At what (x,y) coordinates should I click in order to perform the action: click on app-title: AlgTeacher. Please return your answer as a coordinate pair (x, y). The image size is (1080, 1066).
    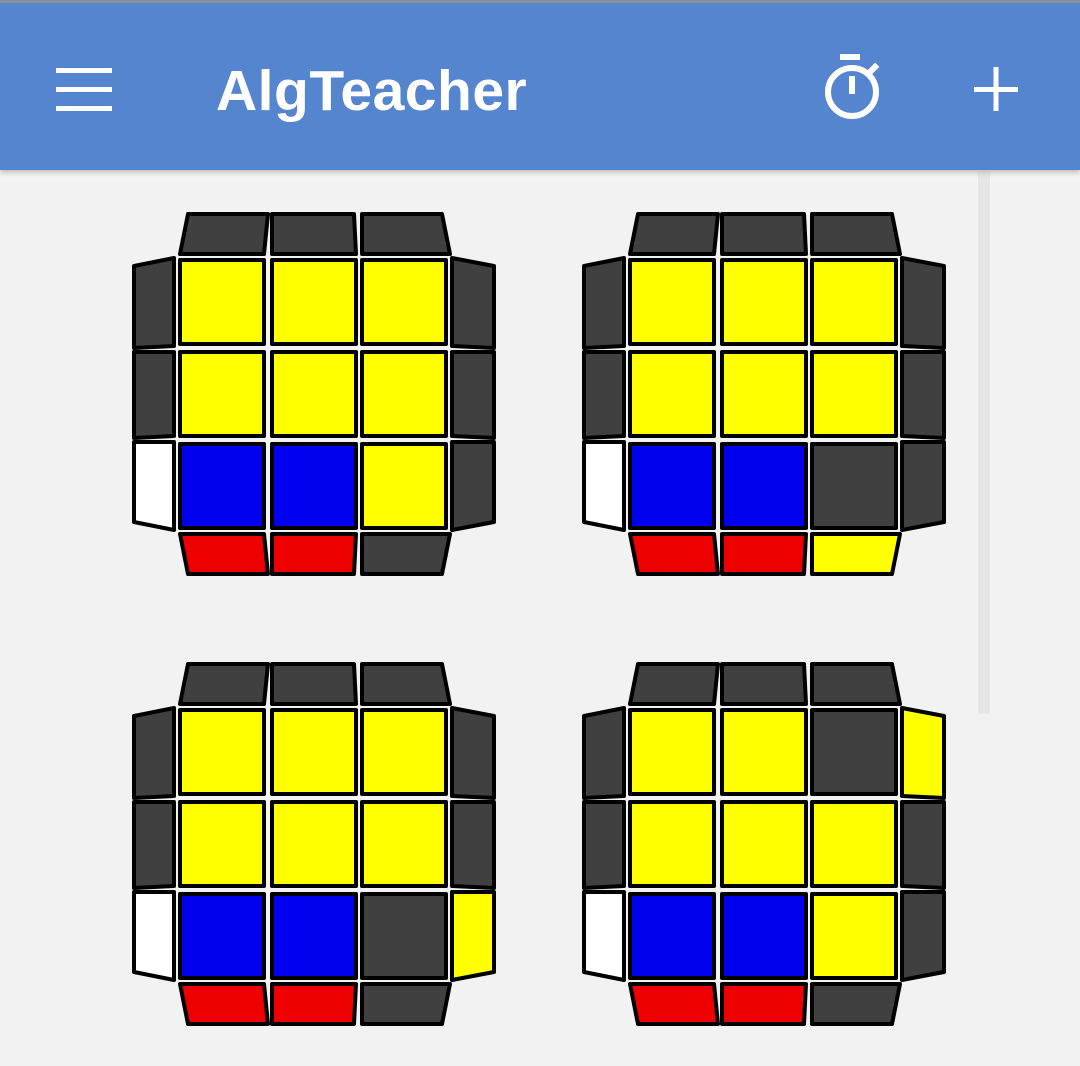
    Looking at the image, I should click on (372, 91).